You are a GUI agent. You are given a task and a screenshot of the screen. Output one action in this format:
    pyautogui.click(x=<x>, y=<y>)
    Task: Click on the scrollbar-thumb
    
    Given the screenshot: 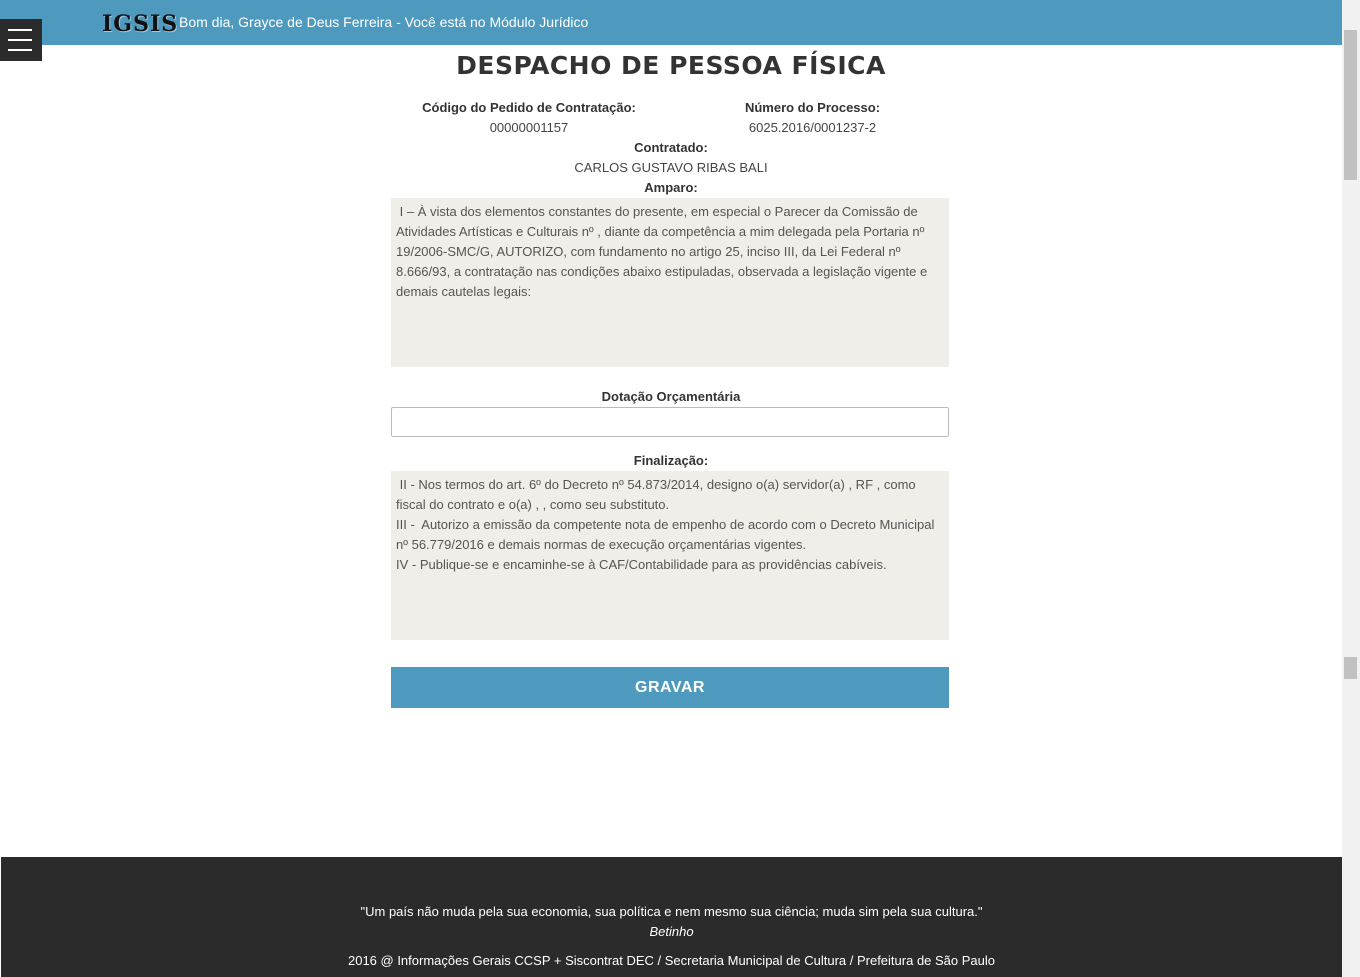 What is the action you would take?
    pyautogui.click(x=1350, y=105)
    